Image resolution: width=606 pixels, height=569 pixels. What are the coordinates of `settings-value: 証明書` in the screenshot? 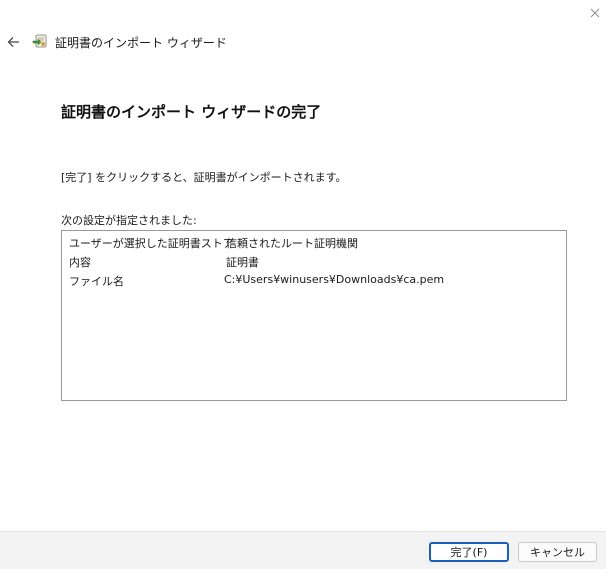 It's located at (242, 262).